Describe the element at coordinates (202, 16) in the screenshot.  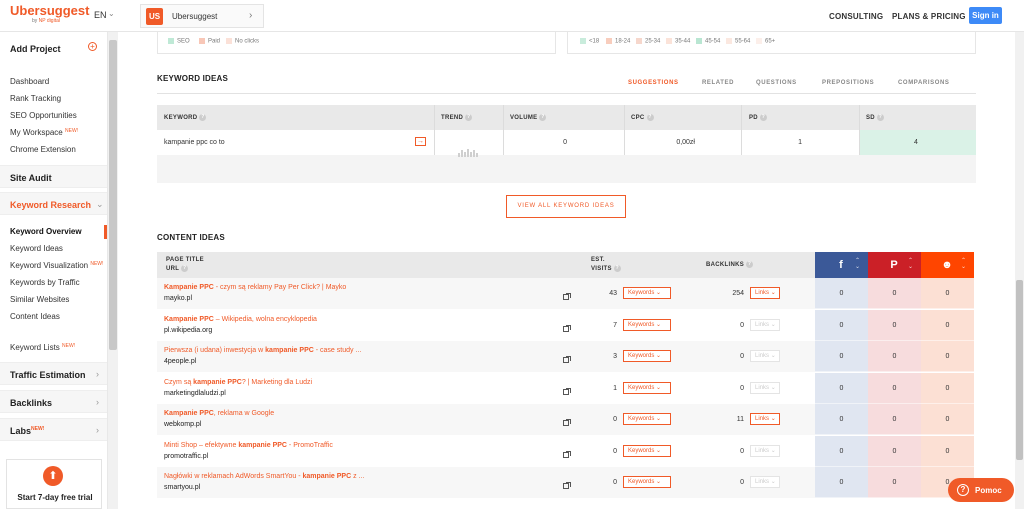
I see `project-selector: US Ubersuggest ›` at that location.